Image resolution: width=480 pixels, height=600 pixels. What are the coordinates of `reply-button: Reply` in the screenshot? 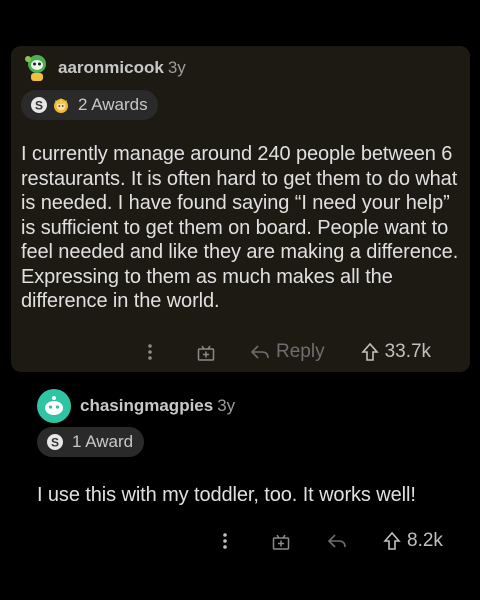 It's located at (287, 352).